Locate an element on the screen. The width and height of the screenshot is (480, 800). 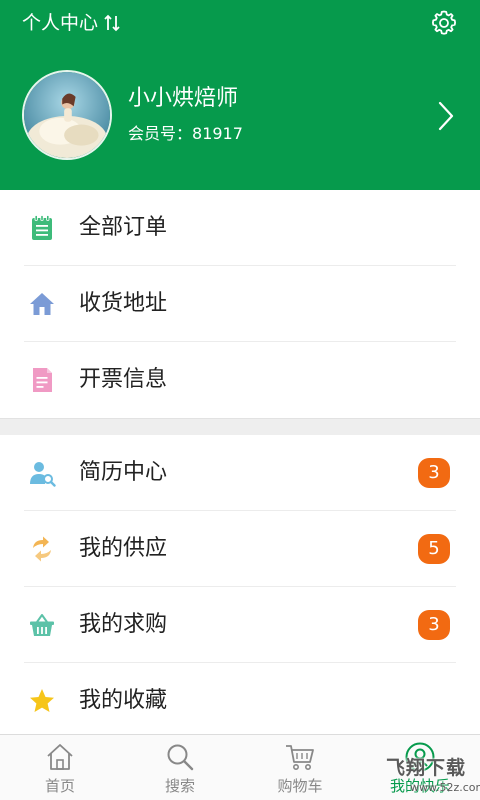
page-title: 个人中心 is located at coordinates (60, 23).